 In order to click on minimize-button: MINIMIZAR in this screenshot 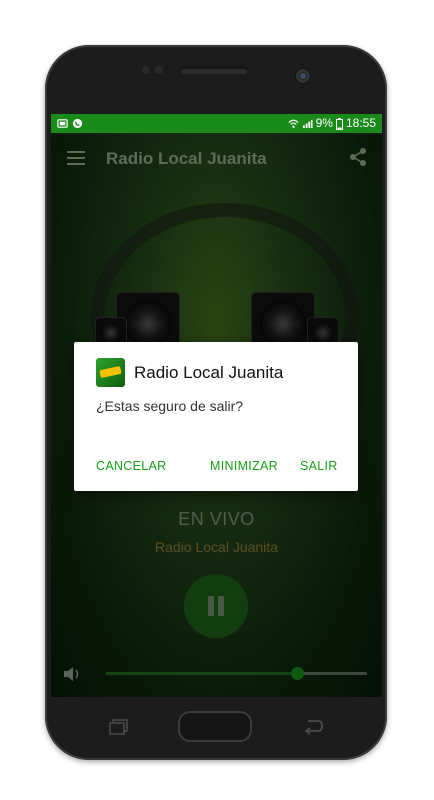, I will do `click(244, 466)`.